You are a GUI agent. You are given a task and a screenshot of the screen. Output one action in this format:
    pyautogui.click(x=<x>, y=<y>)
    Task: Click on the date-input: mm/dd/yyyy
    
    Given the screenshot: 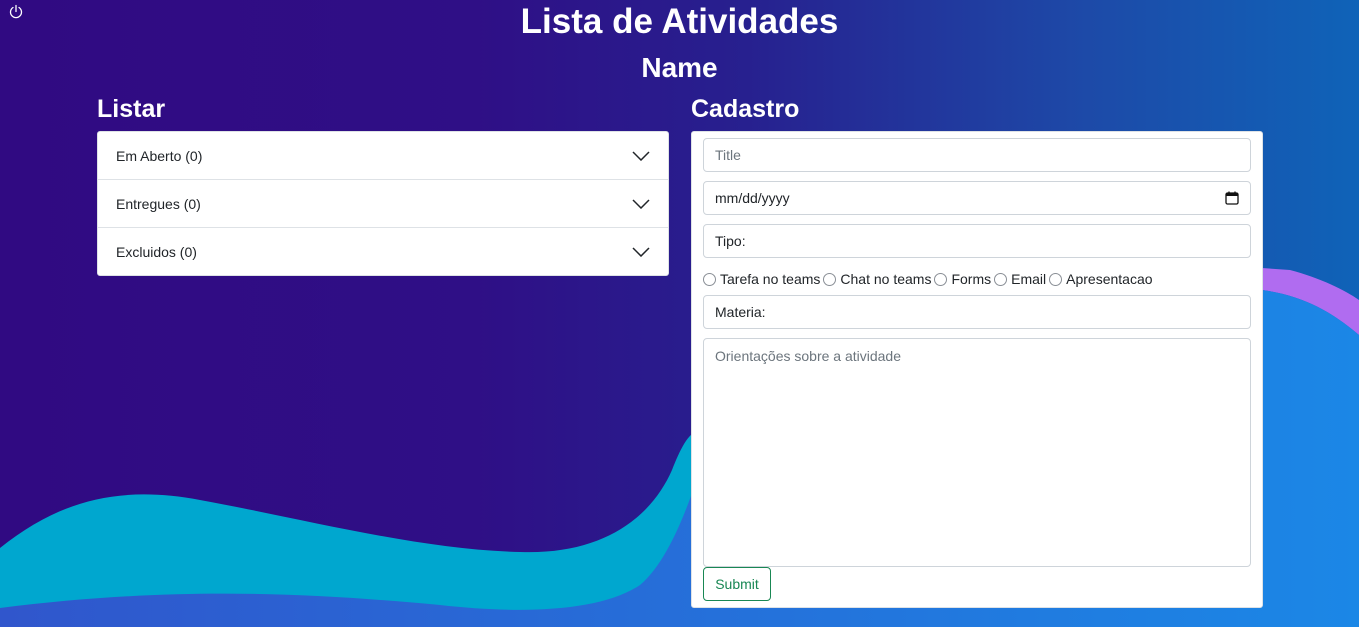 What is the action you would take?
    pyautogui.click(x=977, y=198)
    